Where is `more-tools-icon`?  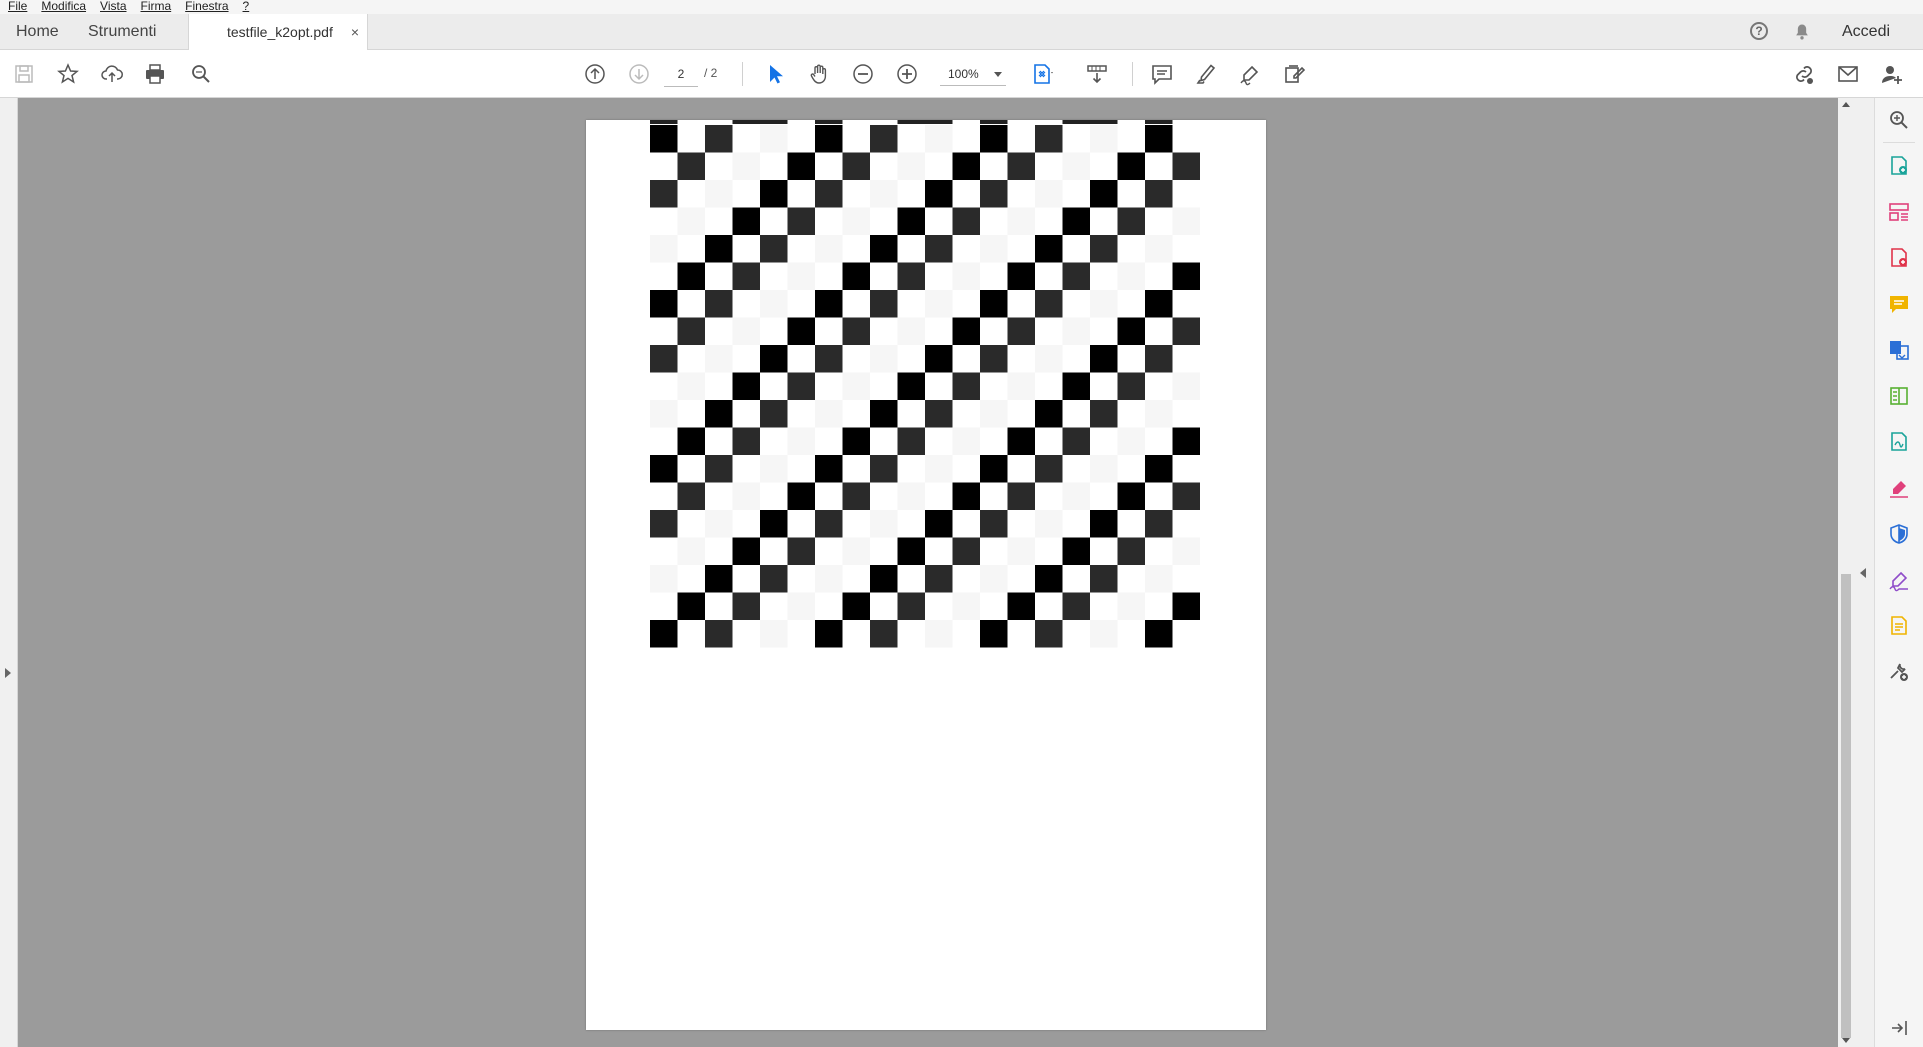 more-tools-icon is located at coordinates (1899, 672).